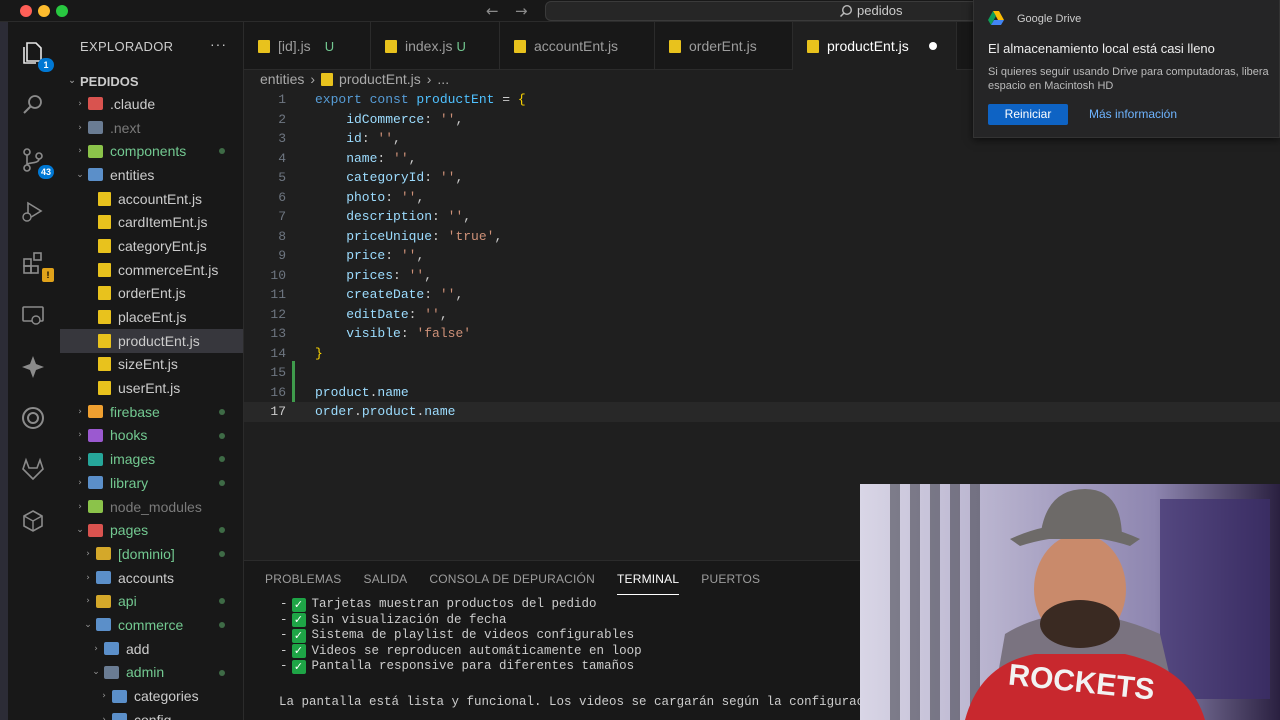 Image resolution: width=1280 pixels, height=720 pixels. I want to click on untracked-badge: U, so click(461, 46).